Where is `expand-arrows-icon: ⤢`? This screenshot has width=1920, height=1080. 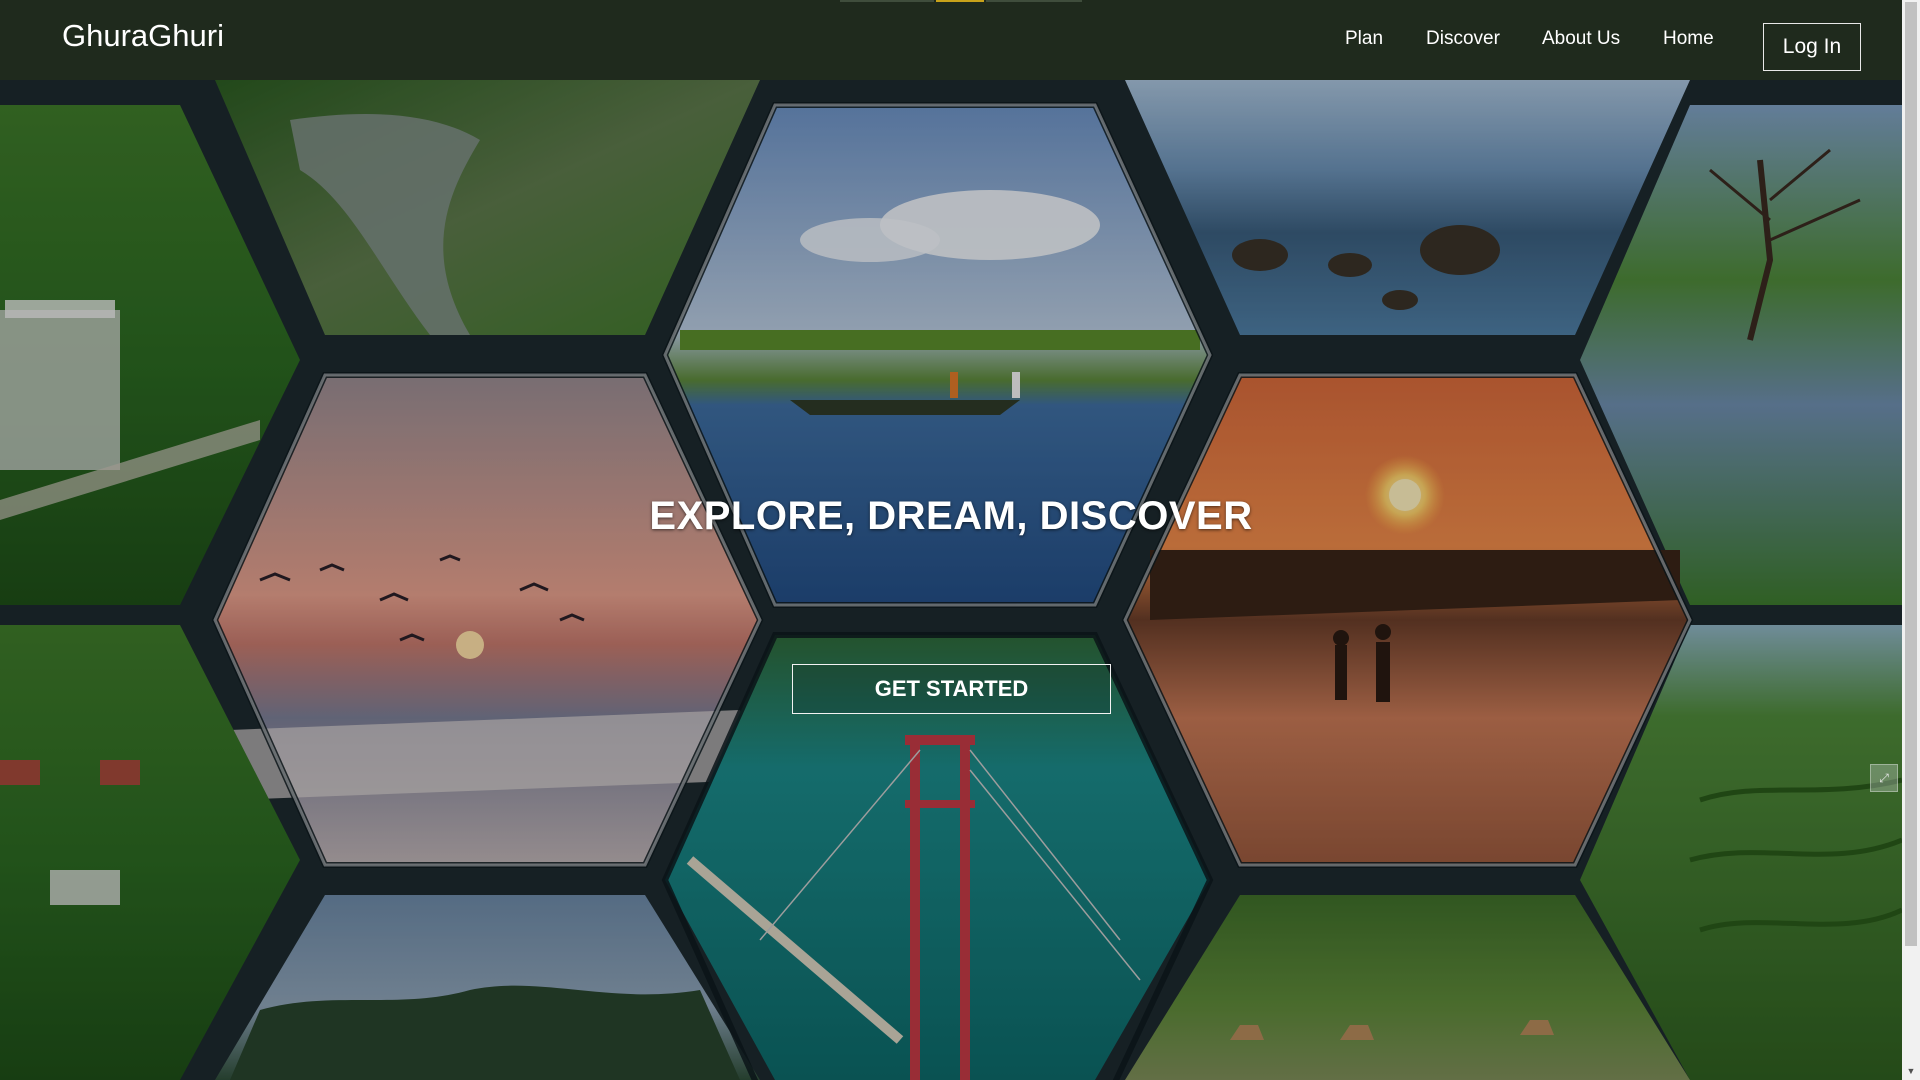
expand-arrows-icon: ⤢ is located at coordinates (1884, 778).